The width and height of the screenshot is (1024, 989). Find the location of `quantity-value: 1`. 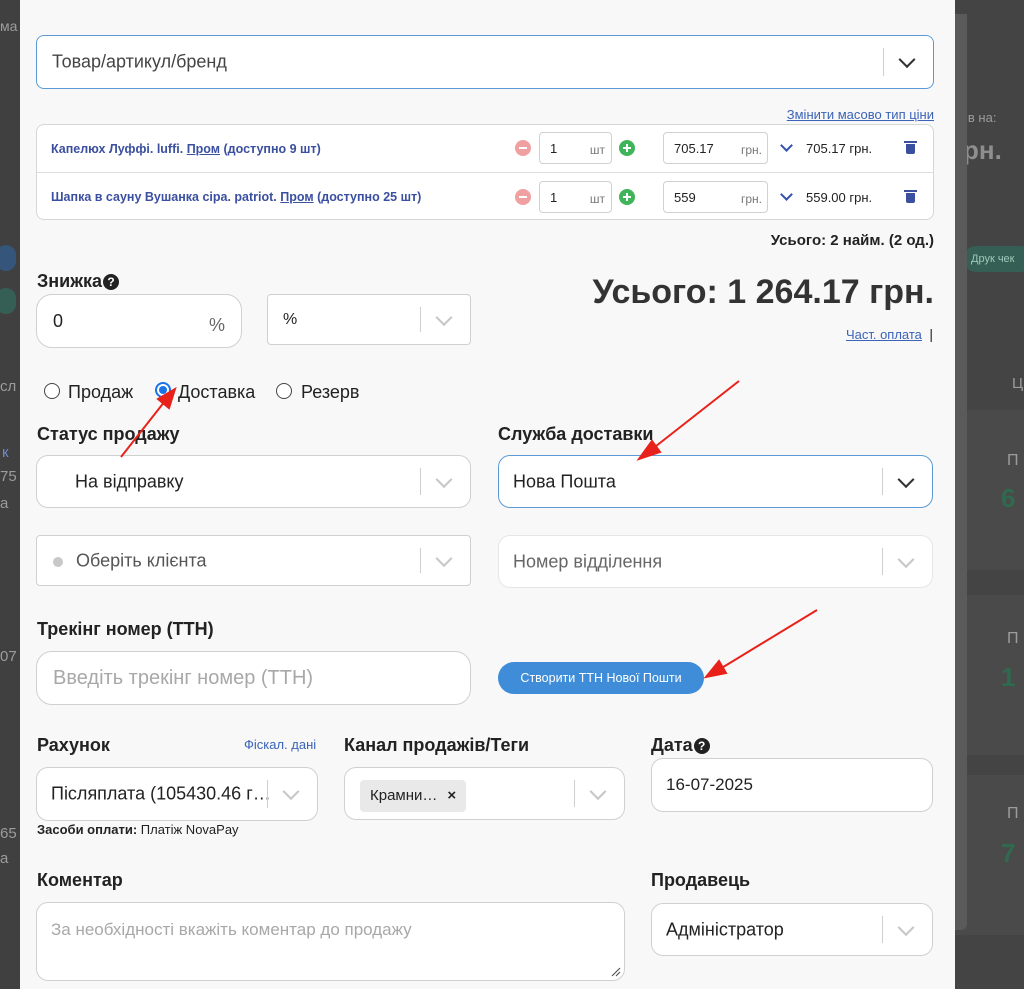

quantity-value: 1 is located at coordinates (554, 197).